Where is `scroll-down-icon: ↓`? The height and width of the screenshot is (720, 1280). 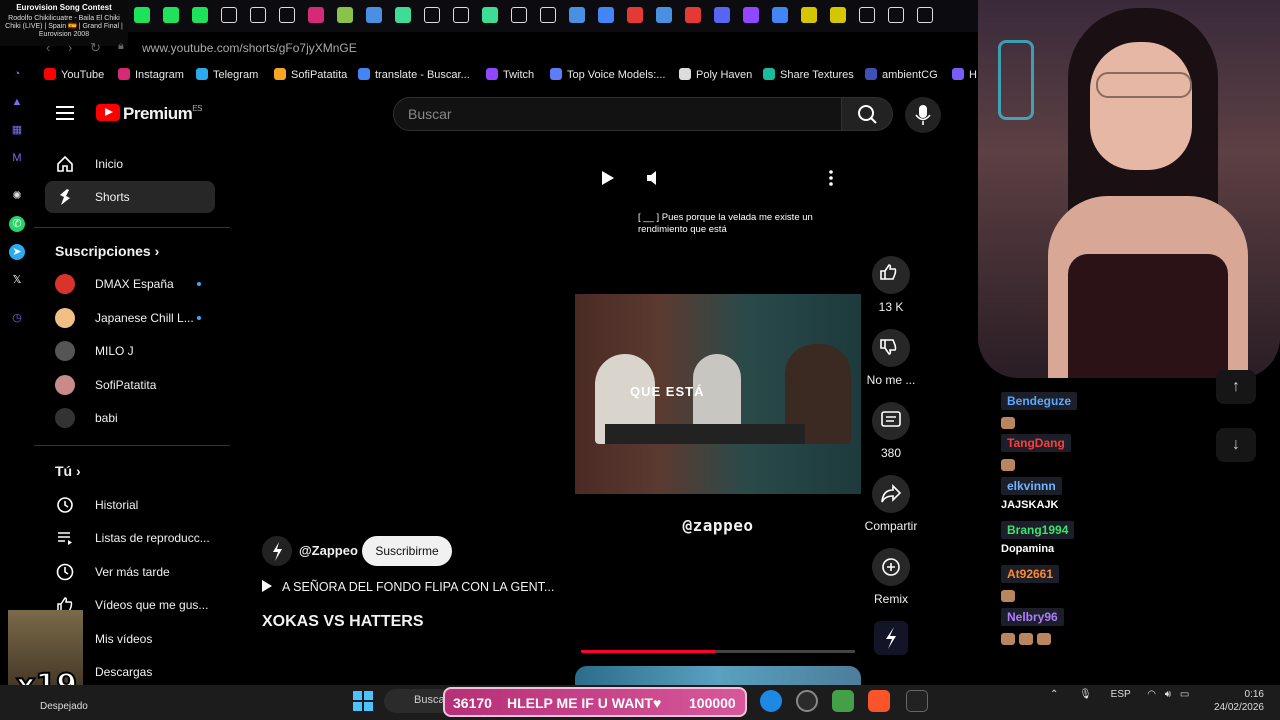 scroll-down-icon: ↓ is located at coordinates (1236, 445).